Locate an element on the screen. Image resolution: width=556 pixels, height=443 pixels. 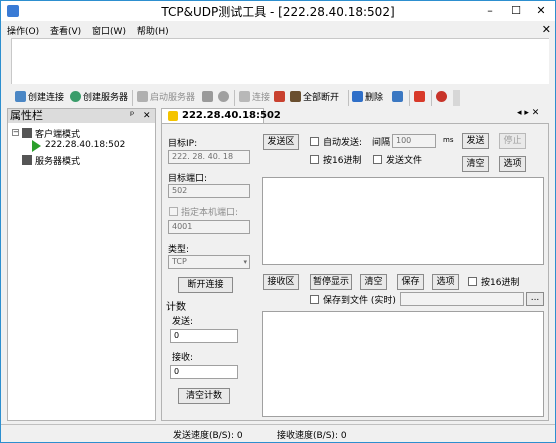
pin-icon: ᵖ is located at coordinates (132, 116).